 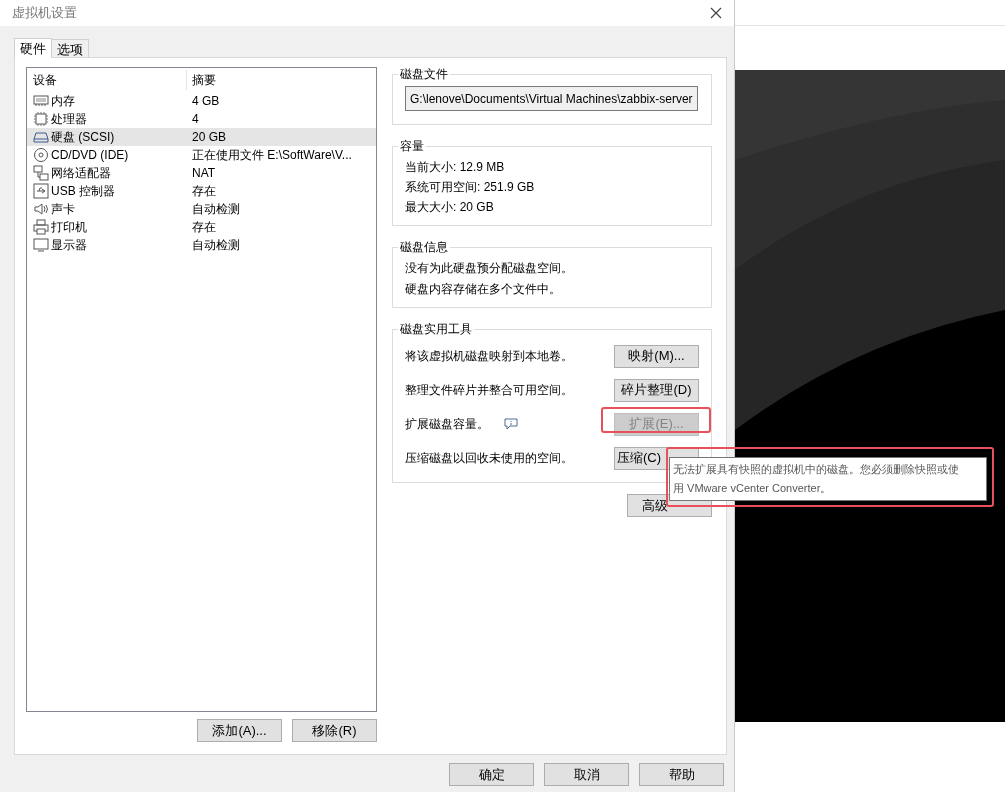 What do you see at coordinates (83, 191) in the screenshot?
I see `device-name: USB 控制器` at bounding box center [83, 191].